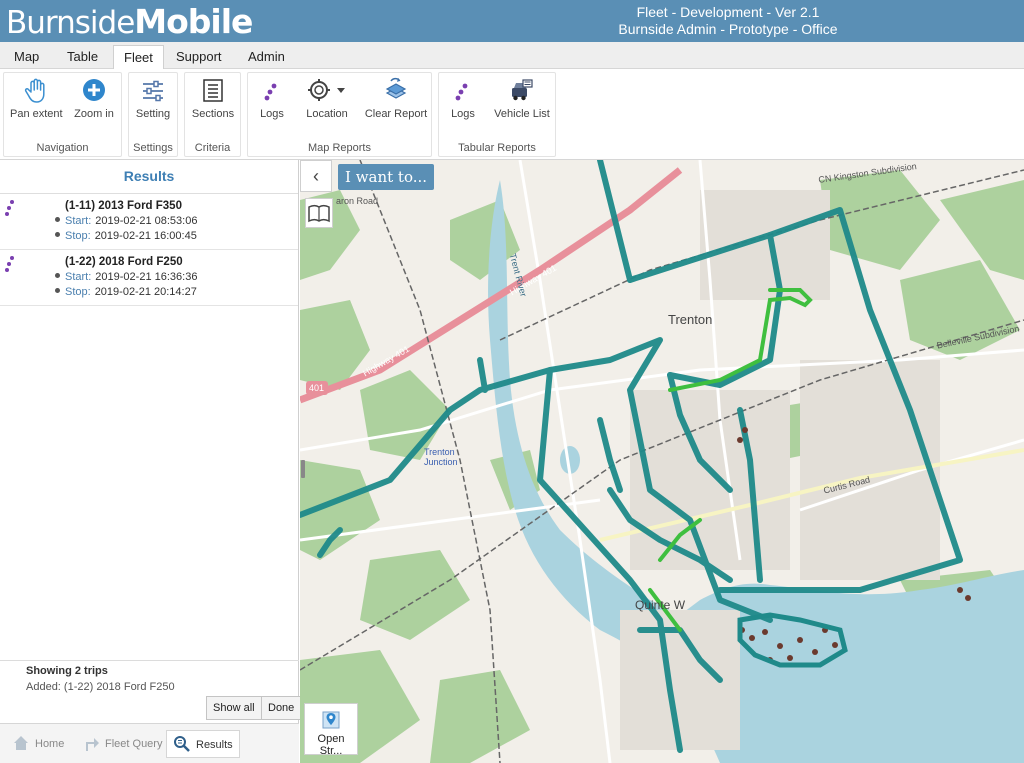 This screenshot has width=1024, height=763. Describe the element at coordinates (214, 745) in the screenshot. I see `nav-results-label: Results` at that location.